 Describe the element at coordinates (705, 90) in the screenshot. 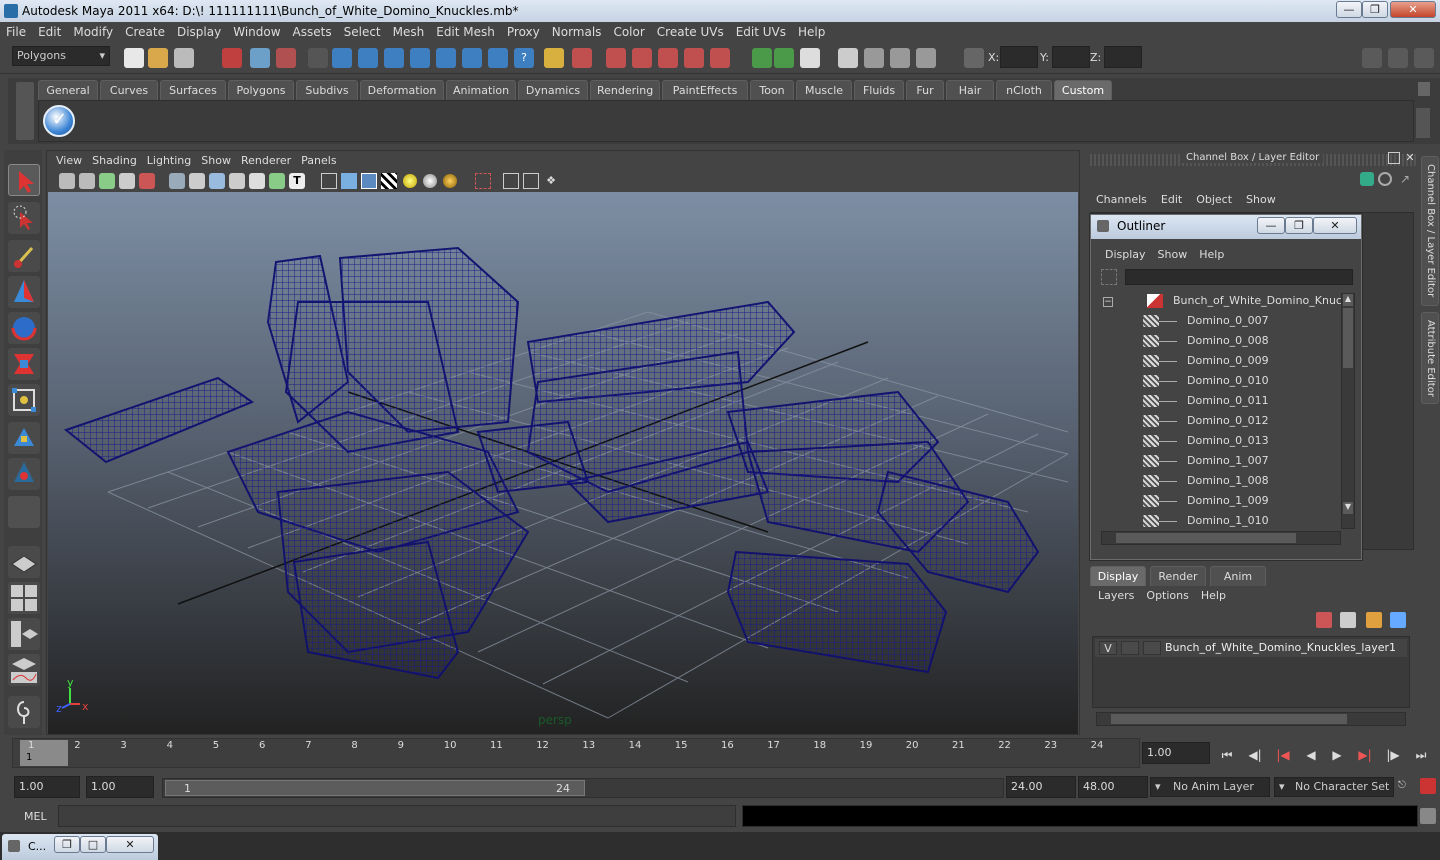

I see `shelf-tab-painteffects: PaintEffects` at that location.